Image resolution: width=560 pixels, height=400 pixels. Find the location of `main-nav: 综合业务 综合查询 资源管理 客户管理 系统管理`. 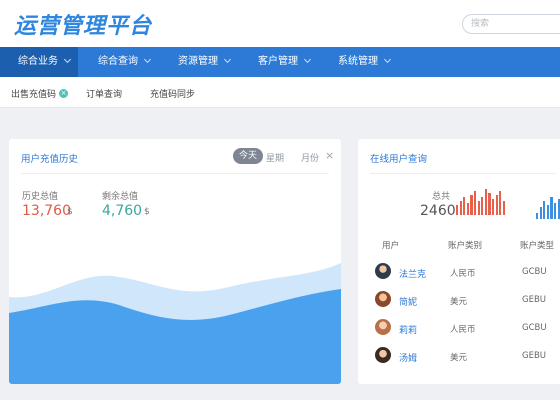

main-nav: 综合业务 综合查询 资源管理 客户管理 系统管理 is located at coordinates (280, 62).